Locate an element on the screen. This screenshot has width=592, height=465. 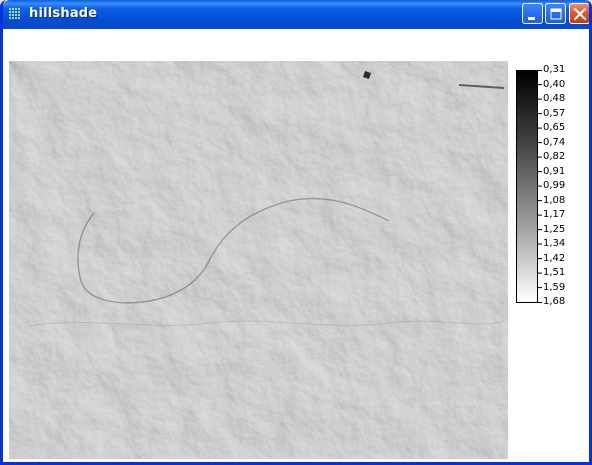
window-title: hillshade is located at coordinates (63, 13).